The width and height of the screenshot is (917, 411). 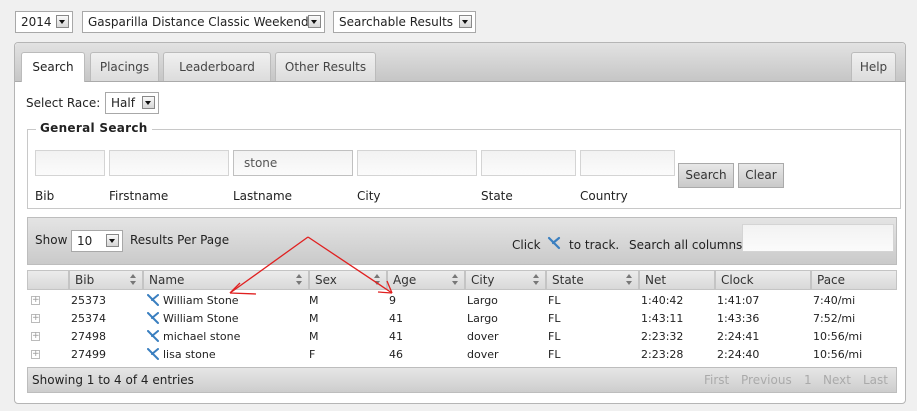 I want to click on column-header-net-label: Net, so click(x=656, y=280).